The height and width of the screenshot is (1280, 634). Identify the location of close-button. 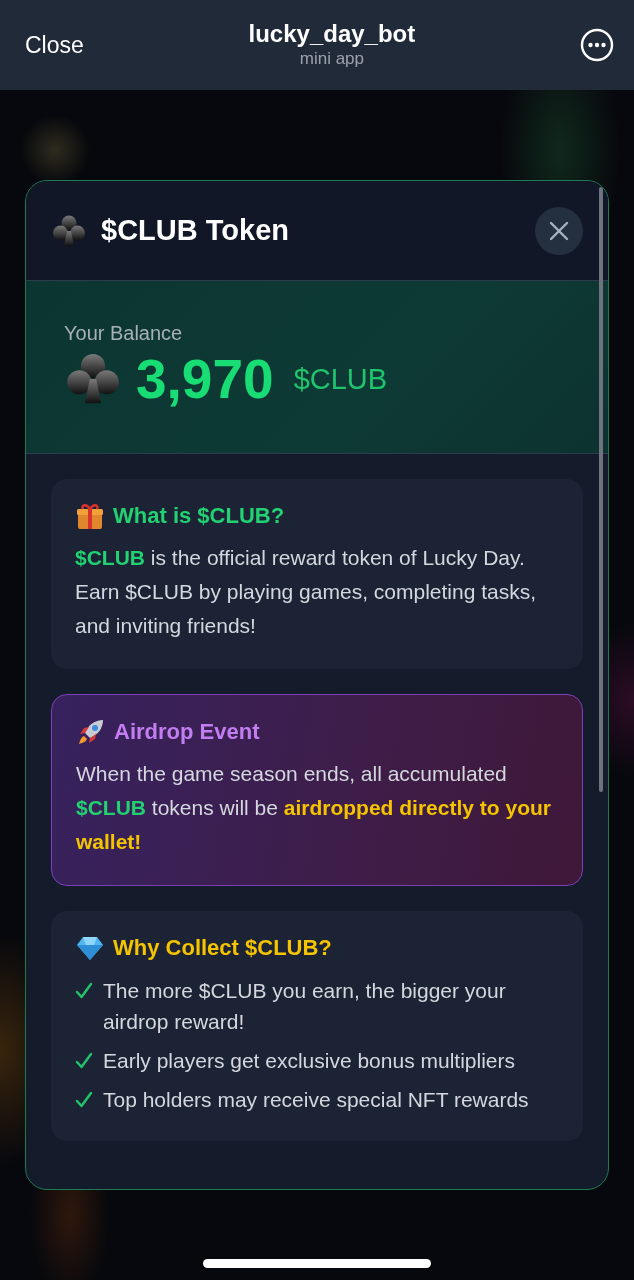
(559, 230).